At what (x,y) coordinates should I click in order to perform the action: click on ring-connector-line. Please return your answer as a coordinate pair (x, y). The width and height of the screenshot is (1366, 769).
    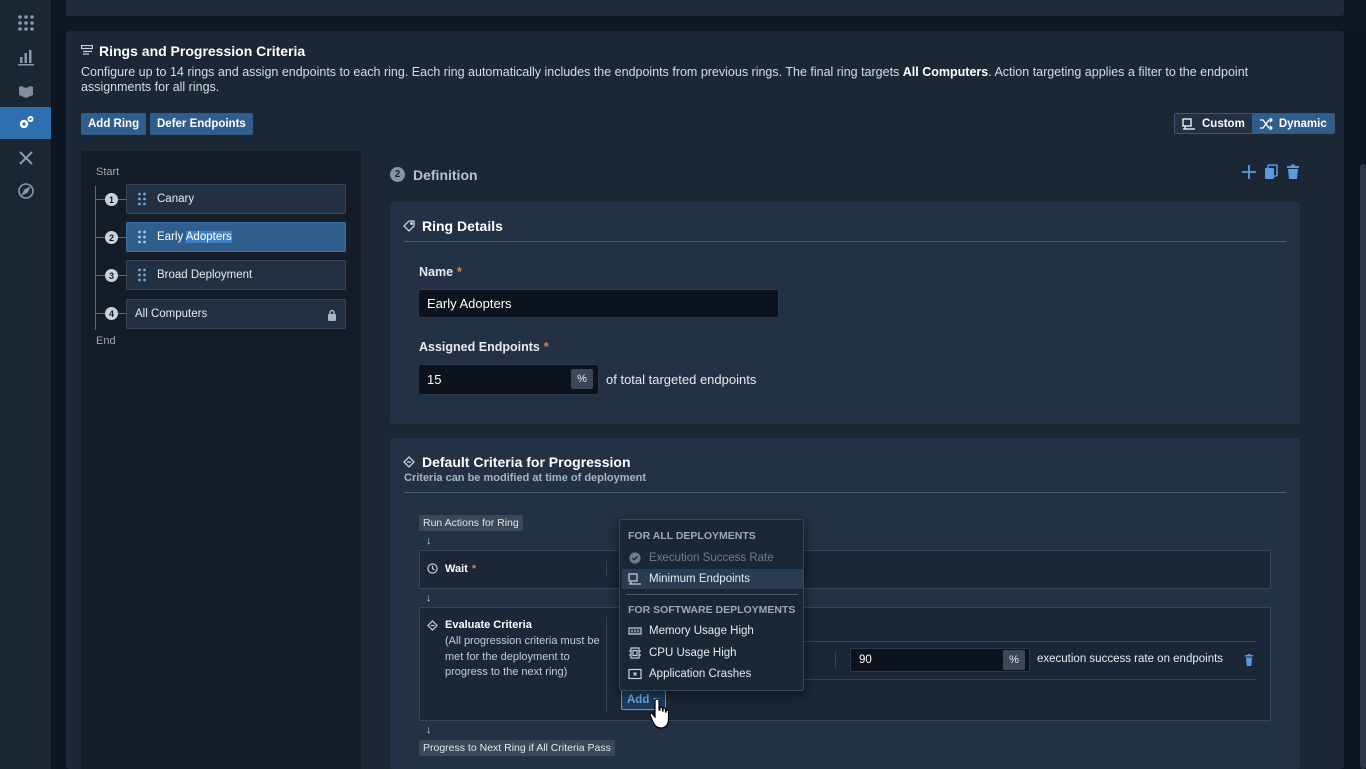
    Looking at the image, I should click on (95, 258).